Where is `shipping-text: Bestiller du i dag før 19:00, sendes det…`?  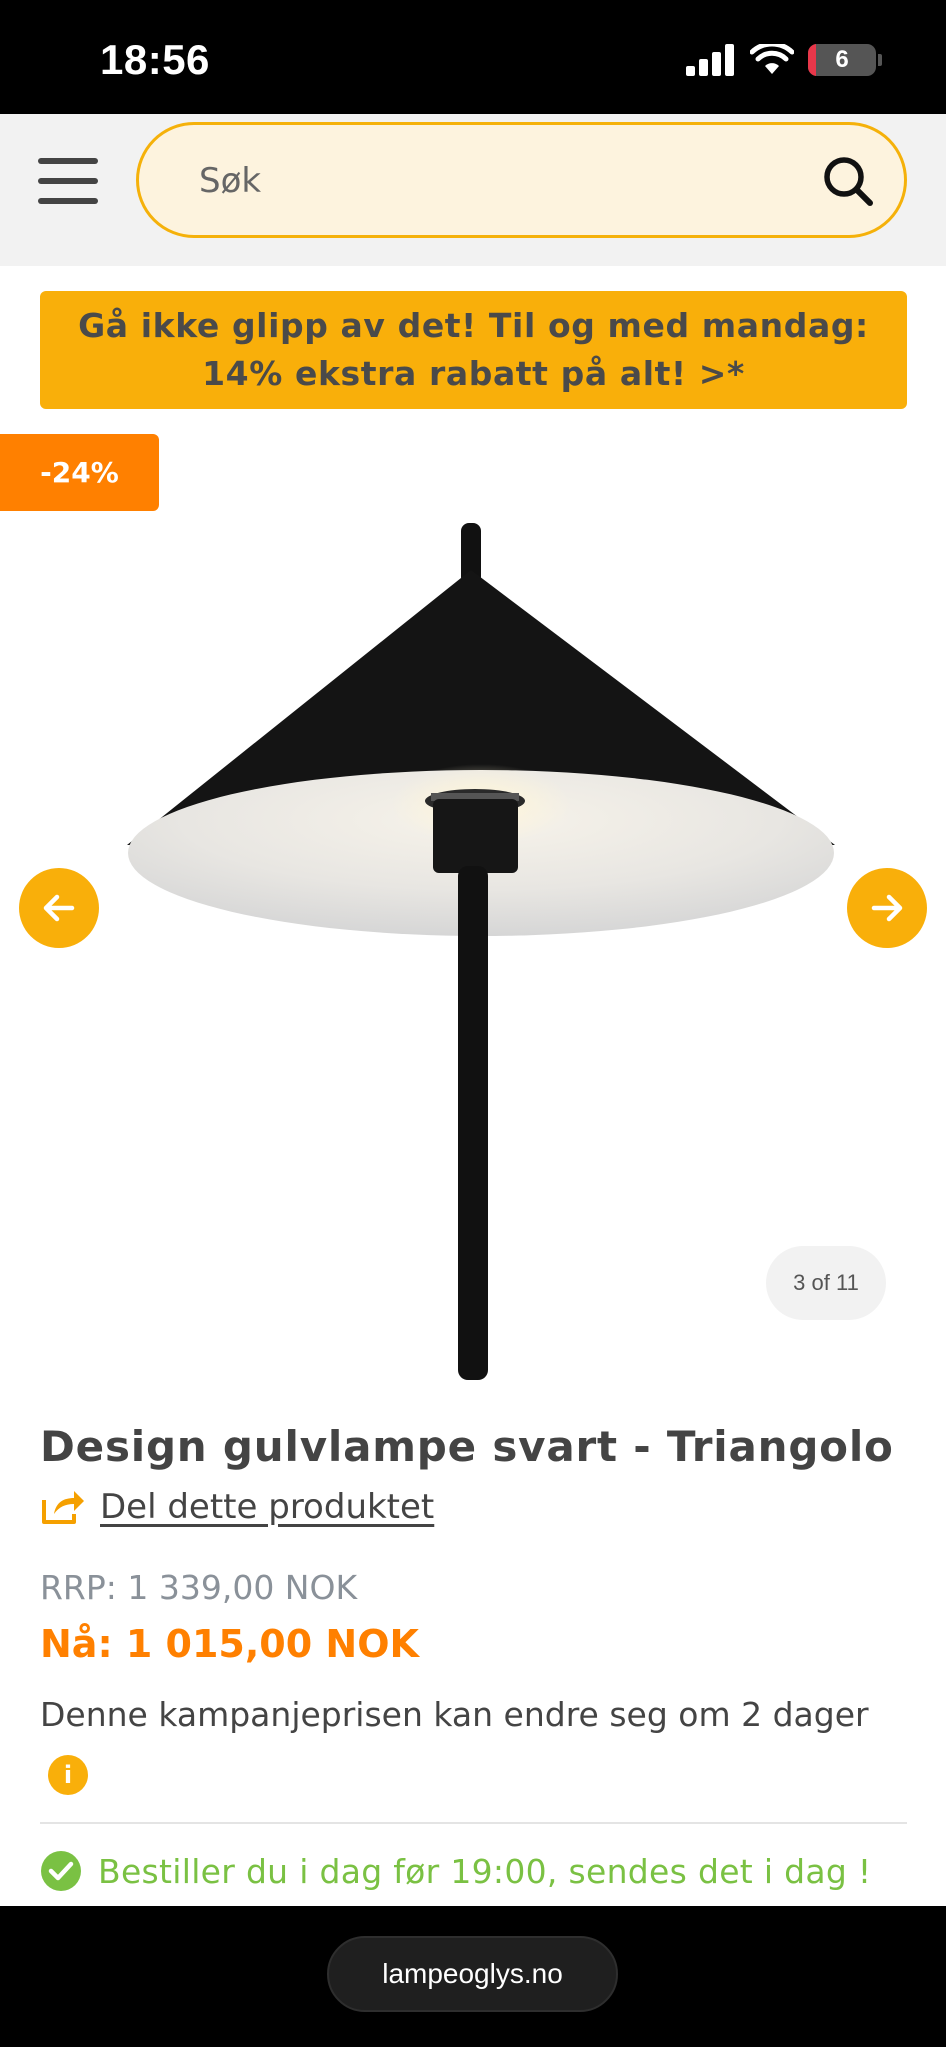 shipping-text: Bestiller du i dag før 19:00, sendes det… is located at coordinates (485, 1871).